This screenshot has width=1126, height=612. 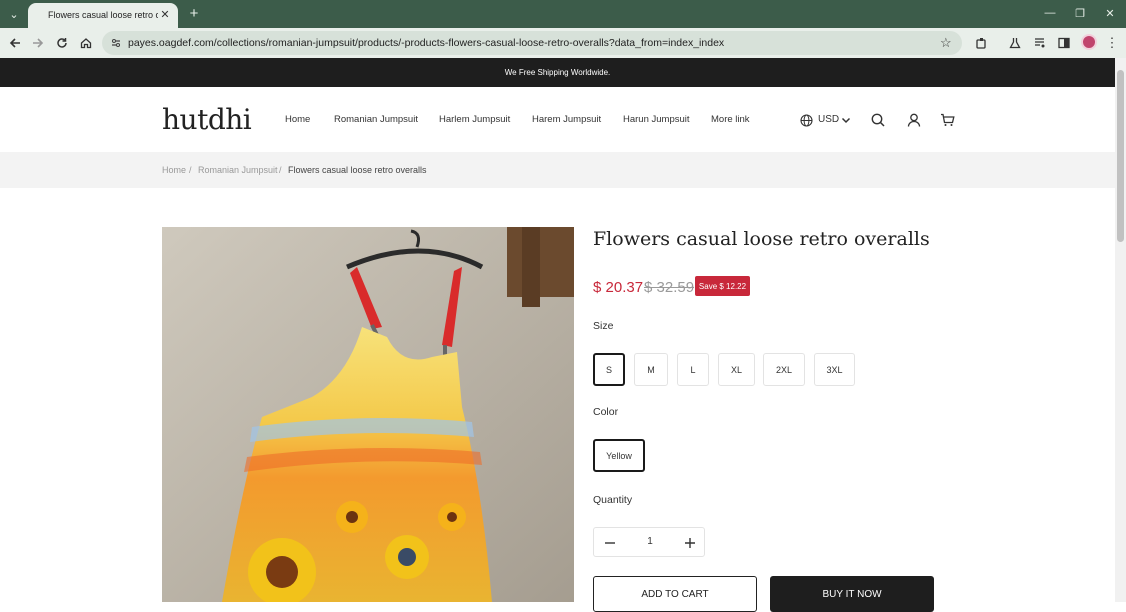 What do you see at coordinates (761, 239) in the screenshot?
I see `product-title: Flowers casual loose retro overalls` at bounding box center [761, 239].